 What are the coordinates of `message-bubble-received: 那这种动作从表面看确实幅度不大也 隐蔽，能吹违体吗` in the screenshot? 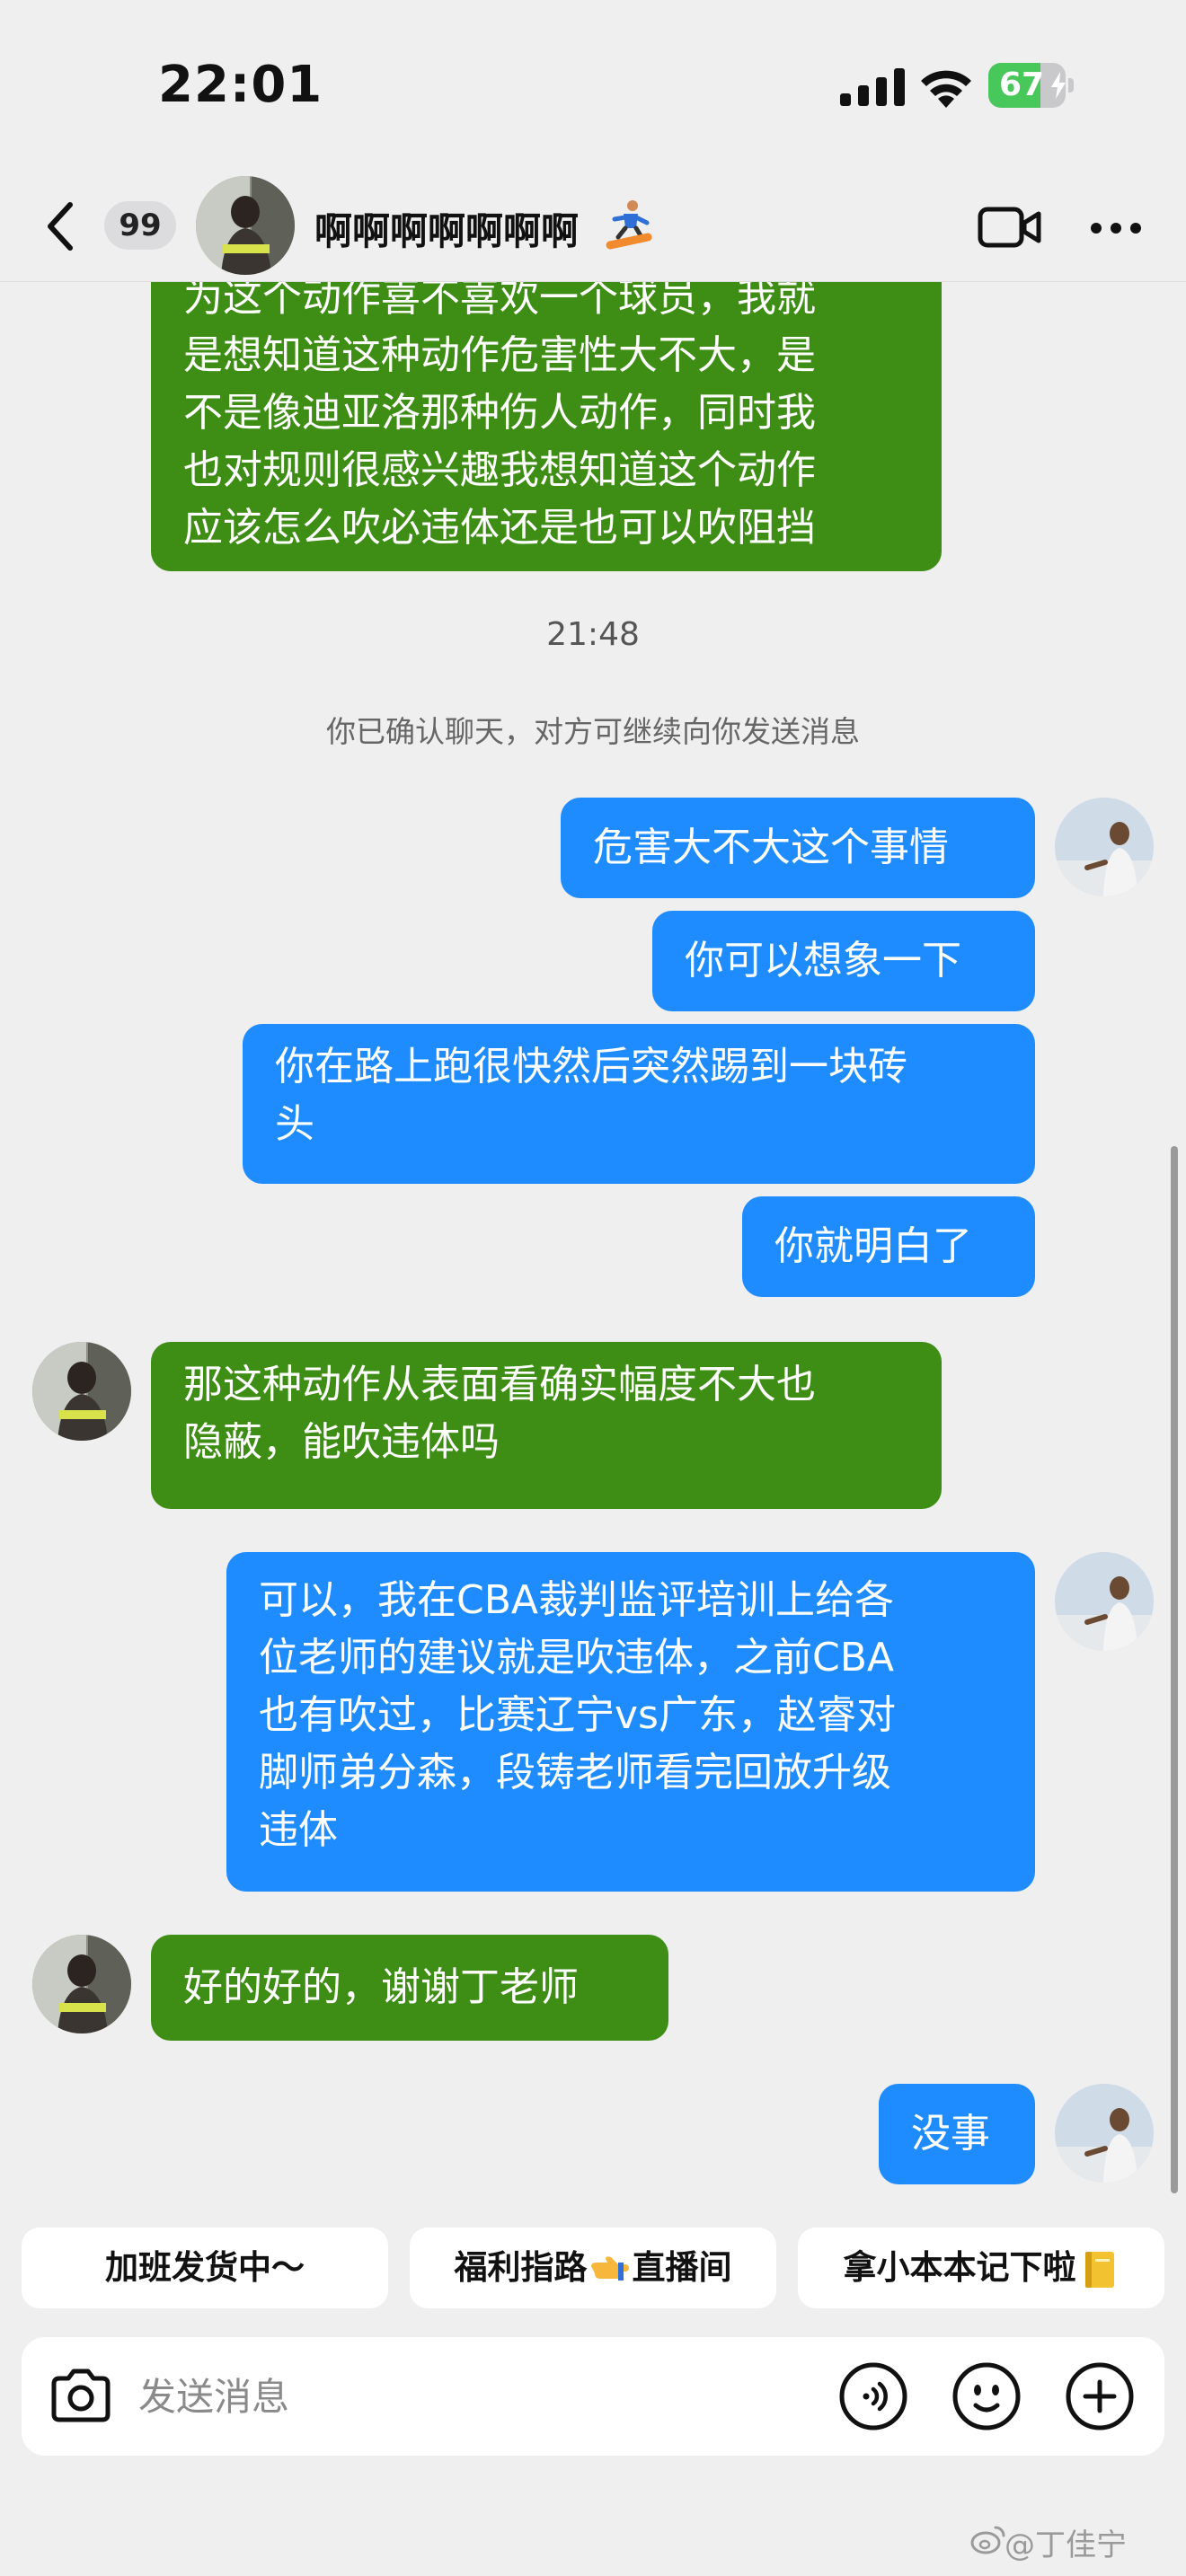 It's located at (546, 1425).